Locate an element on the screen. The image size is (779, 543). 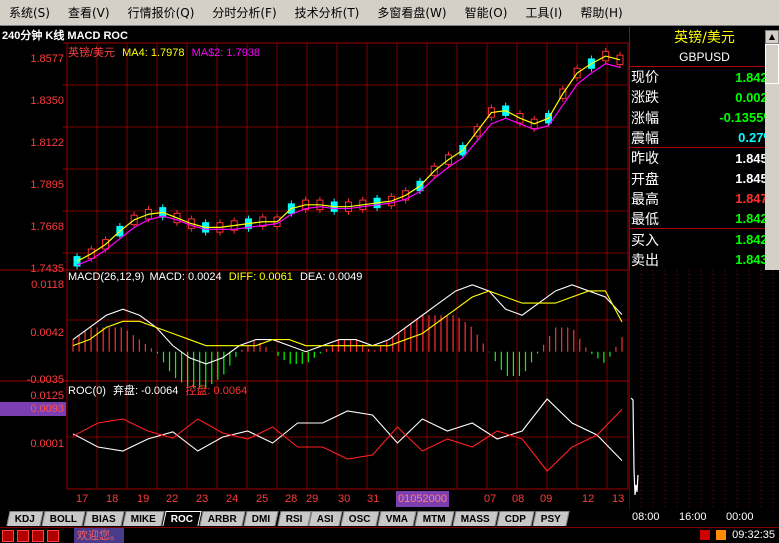
ma2-legend: MA$2: 1.7938 is located at coordinates (226, 53).